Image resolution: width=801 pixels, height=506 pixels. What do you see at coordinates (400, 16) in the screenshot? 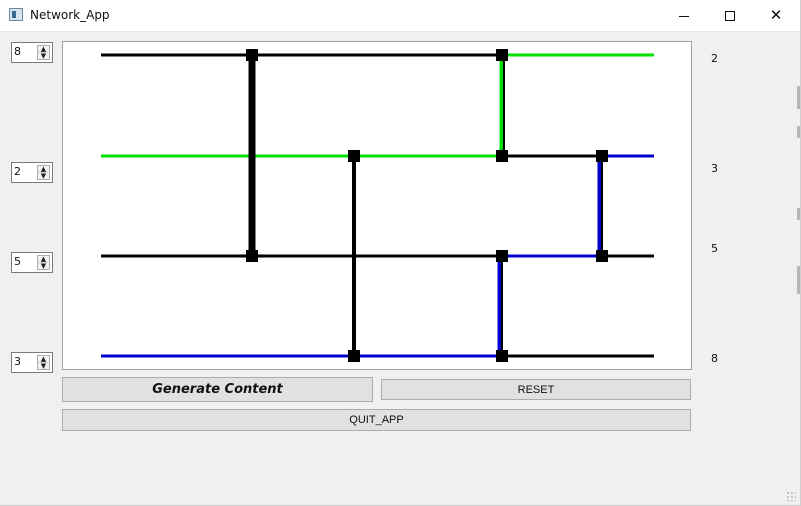
I see `title-bar: Network_App ✕` at bounding box center [400, 16].